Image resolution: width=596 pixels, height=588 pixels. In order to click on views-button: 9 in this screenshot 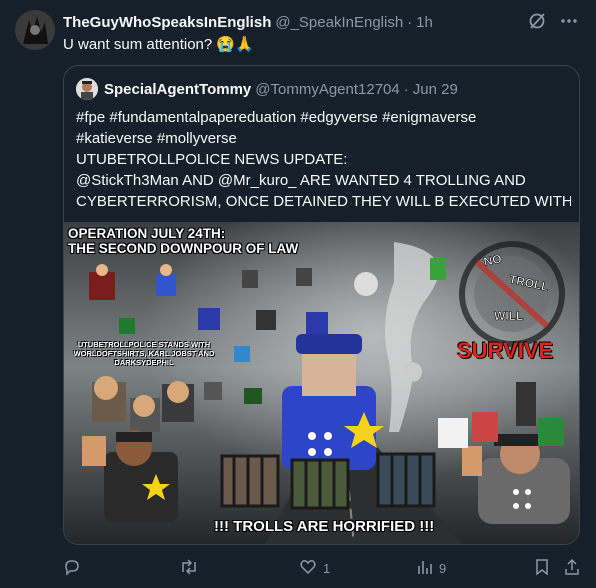, I will do `click(431, 568)`.